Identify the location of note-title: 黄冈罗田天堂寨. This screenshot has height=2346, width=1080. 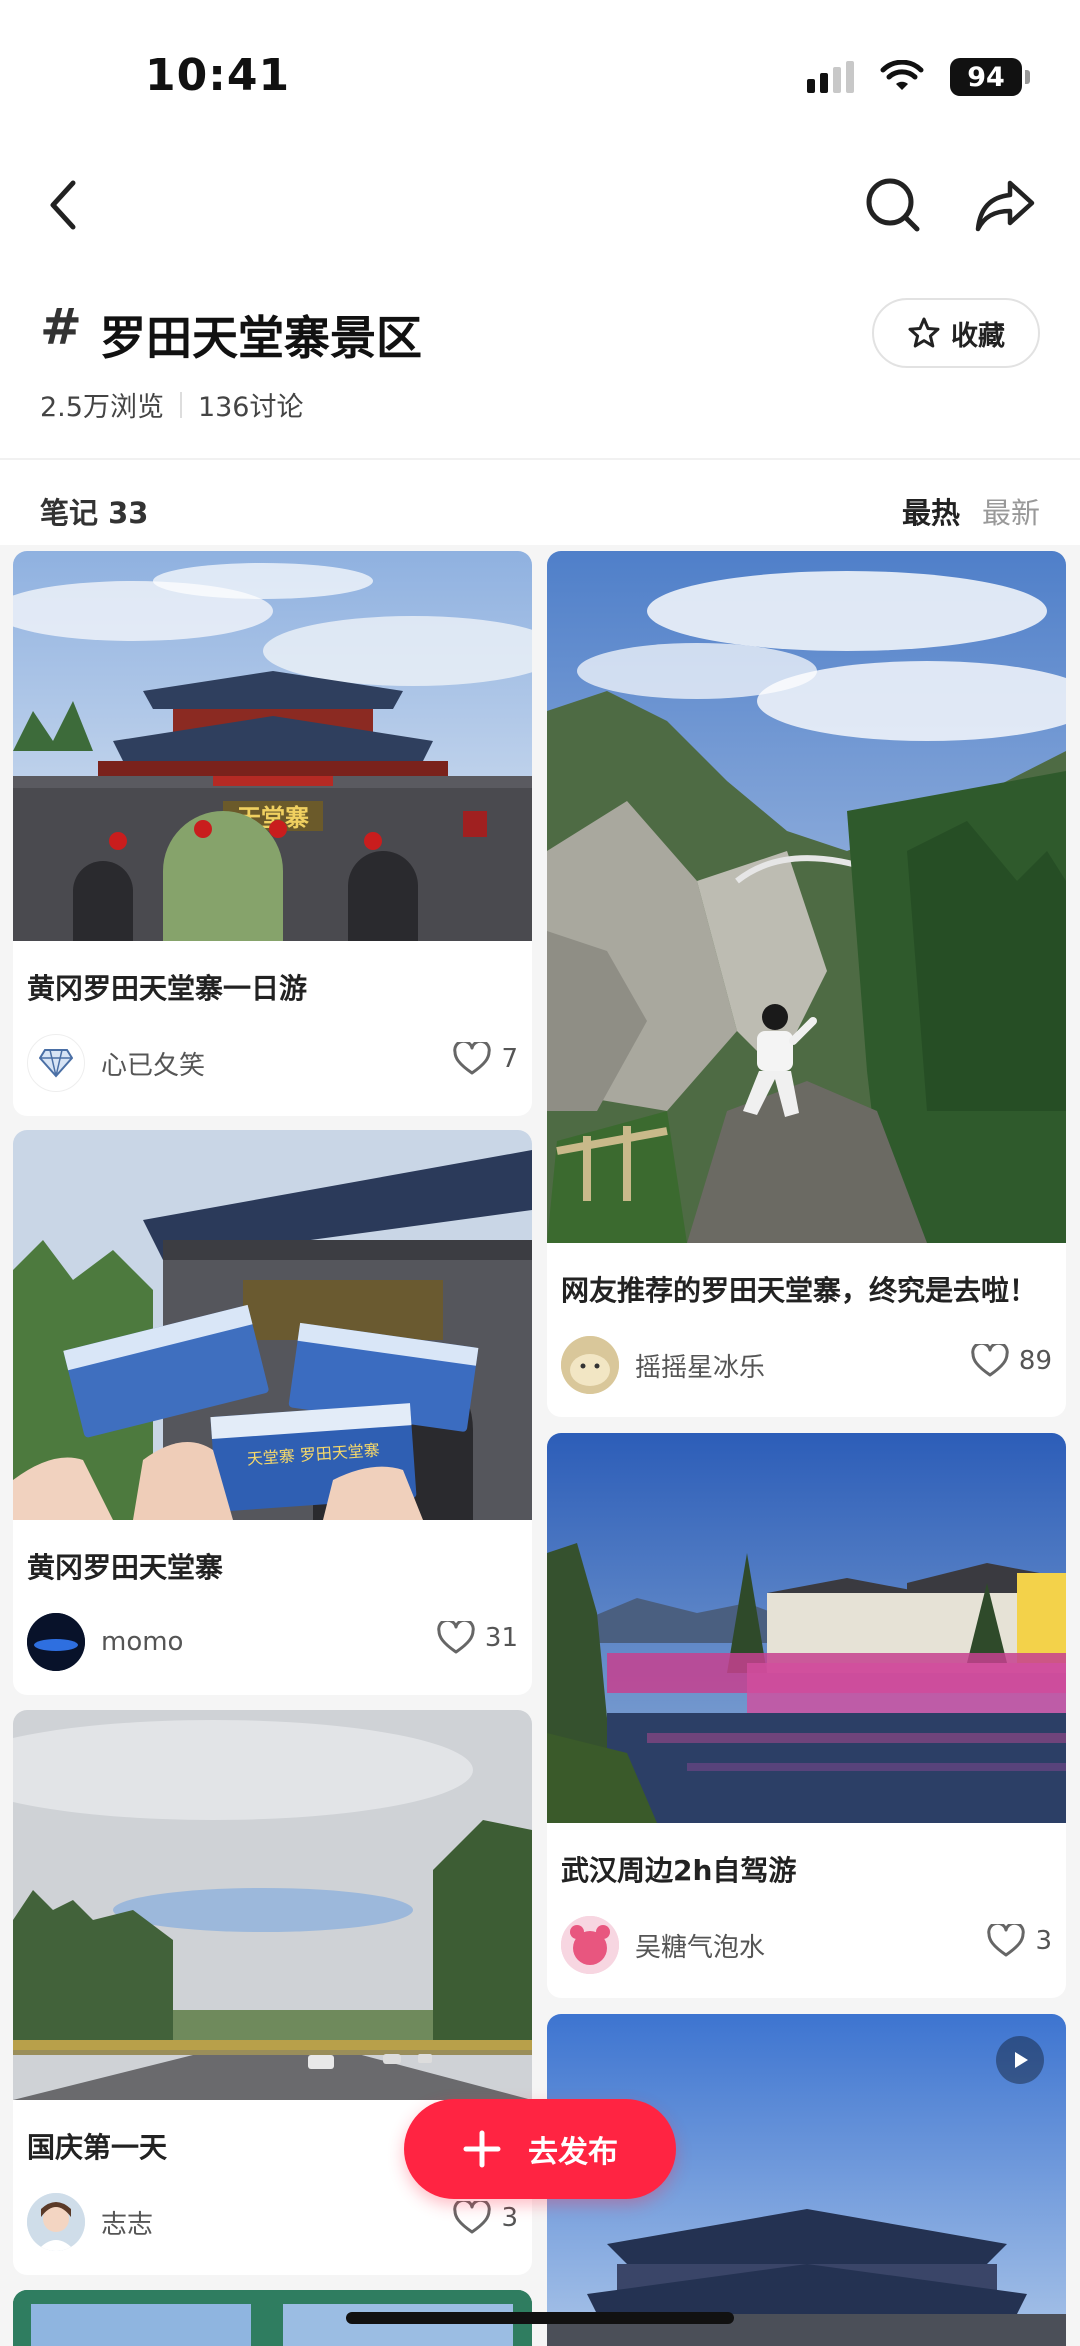
(125, 1567).